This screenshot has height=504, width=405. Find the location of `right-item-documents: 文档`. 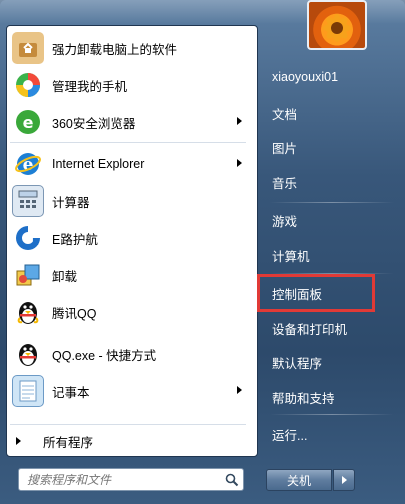

right-item-documents: 文档 is located at coordinates (331, 113).